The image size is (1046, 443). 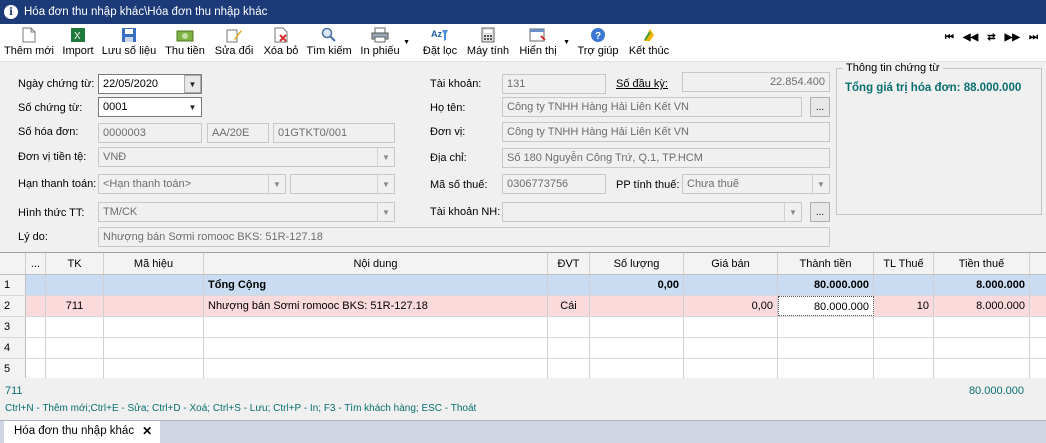 I want to click on tax-code-label: Mã số thuế:, so click(x=459, y=185).